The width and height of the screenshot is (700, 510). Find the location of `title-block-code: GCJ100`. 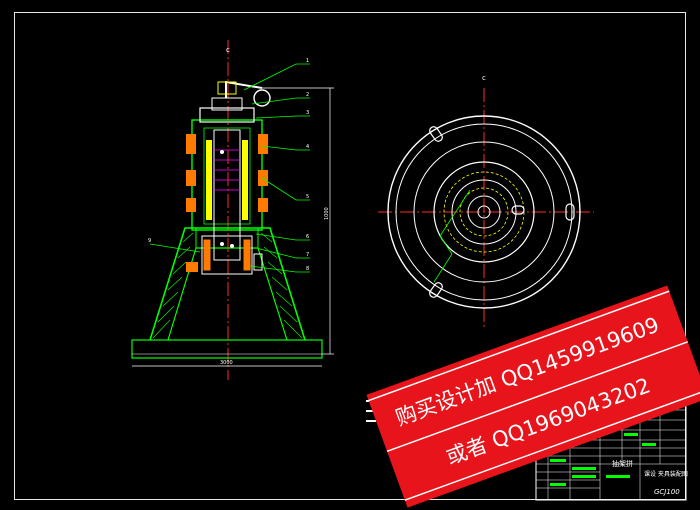

title-block-code: GCJ100 is located at coordinates (667, 492).